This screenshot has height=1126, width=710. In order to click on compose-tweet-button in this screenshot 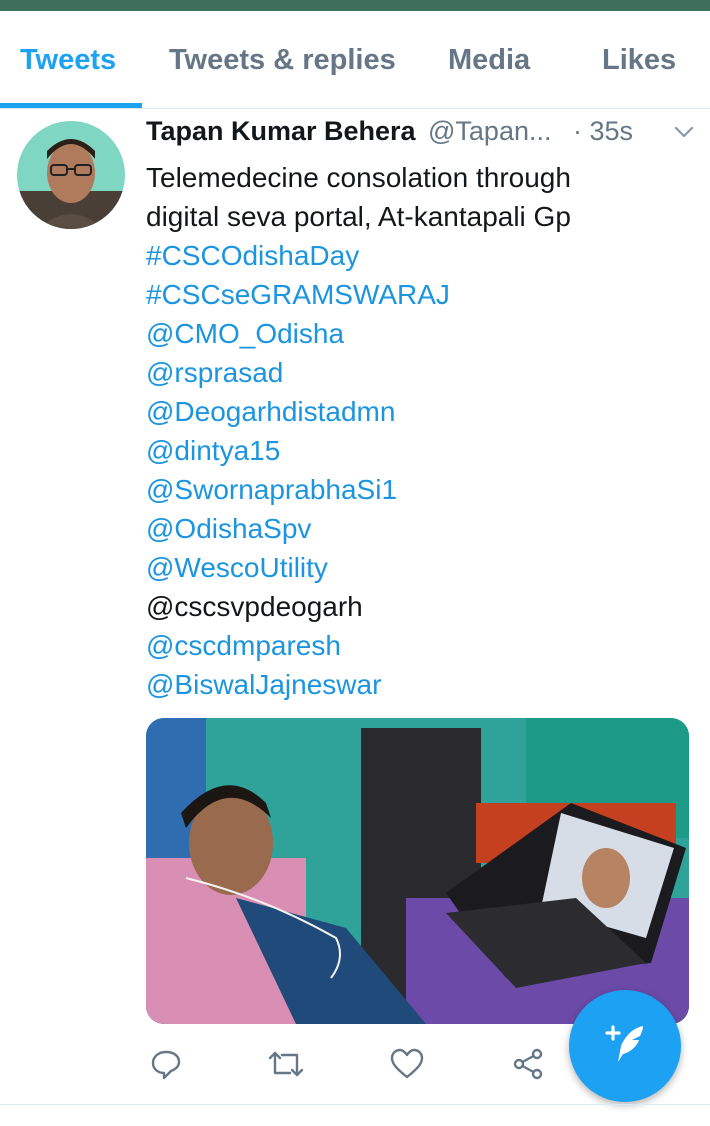, I will do `click(625, 1046)`.